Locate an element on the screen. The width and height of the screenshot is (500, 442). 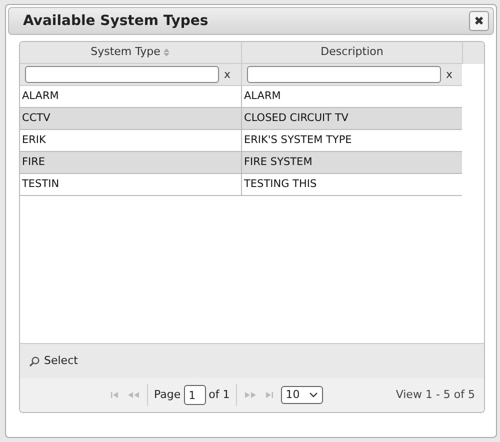
table-cell: ERIK'S SYSTEM TYPE is located at coordinates (351, 140).